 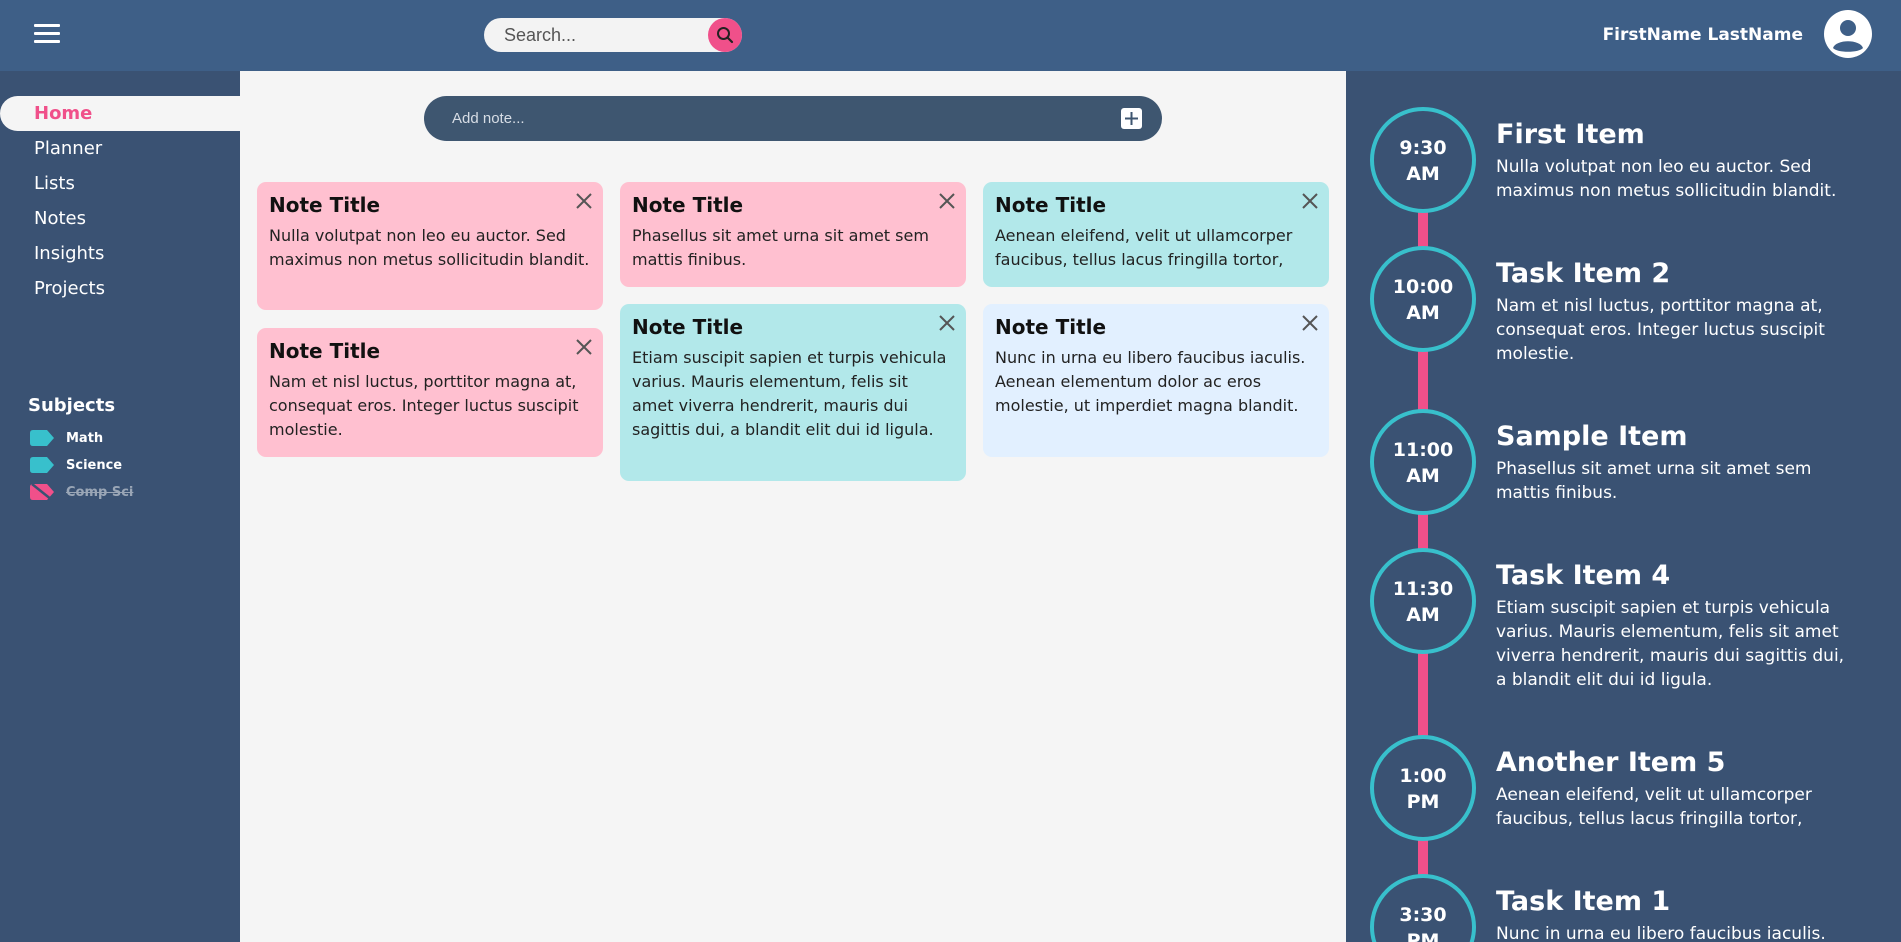 What do you see at coordinates (1423, 788) in the screenshot?
I see `time-circle: 1:00 PM` at bounding box center [1423, 788].